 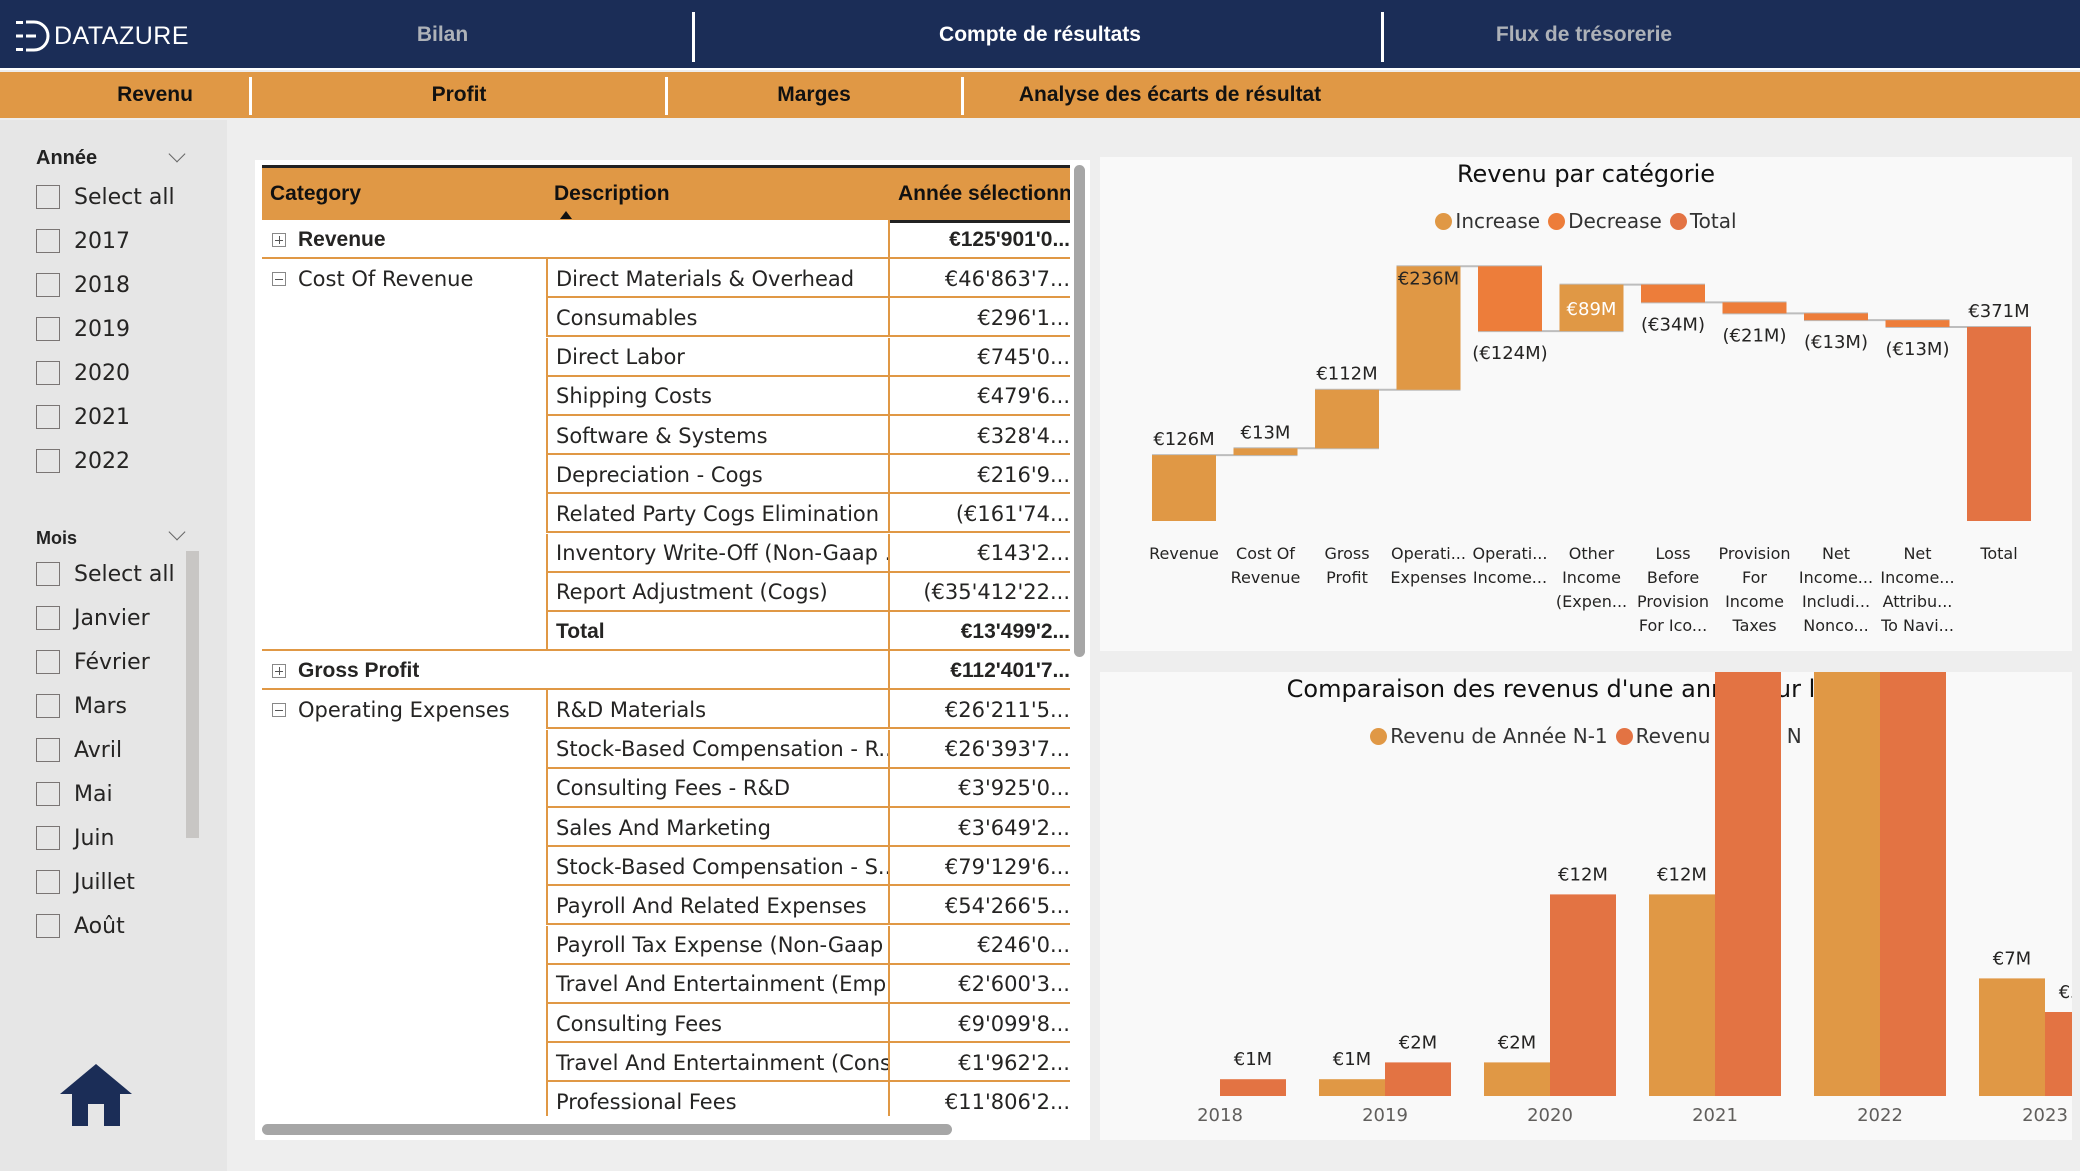 What do you see at coordinates (459, 95) in the screenshot?
I see `subtab-profit: Profit` at bounding box center [459, 95].